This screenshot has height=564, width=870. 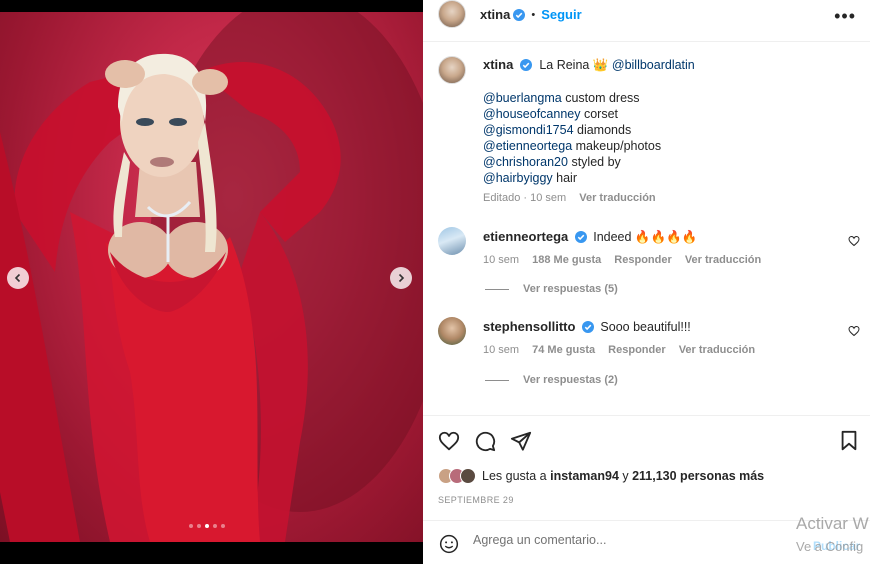 I want to click on chevron-left-icon, so click(x=17, y=278).